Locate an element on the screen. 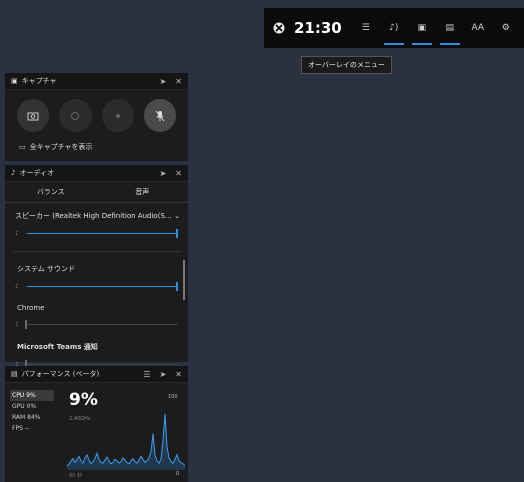  stat-fps: FPS -- is located at coordinates (32, 428).